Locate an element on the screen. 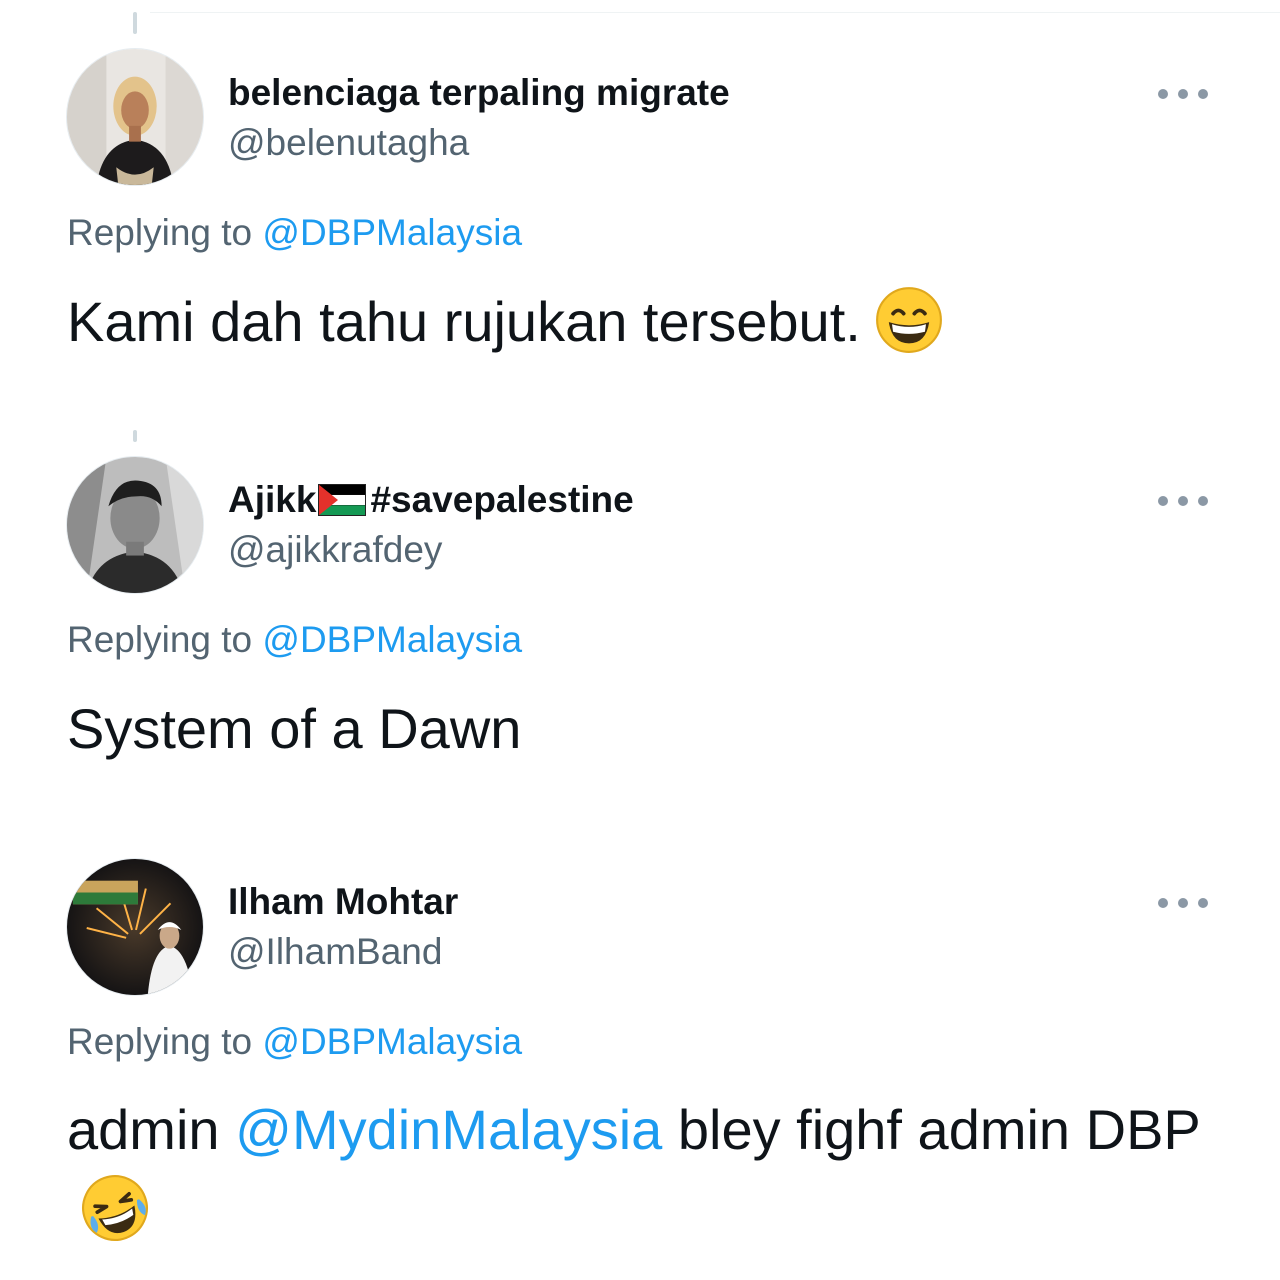 The width and height of the screenshot is (1280, 1280). handle: @IlhamBand is located at coordinates (335, 952).